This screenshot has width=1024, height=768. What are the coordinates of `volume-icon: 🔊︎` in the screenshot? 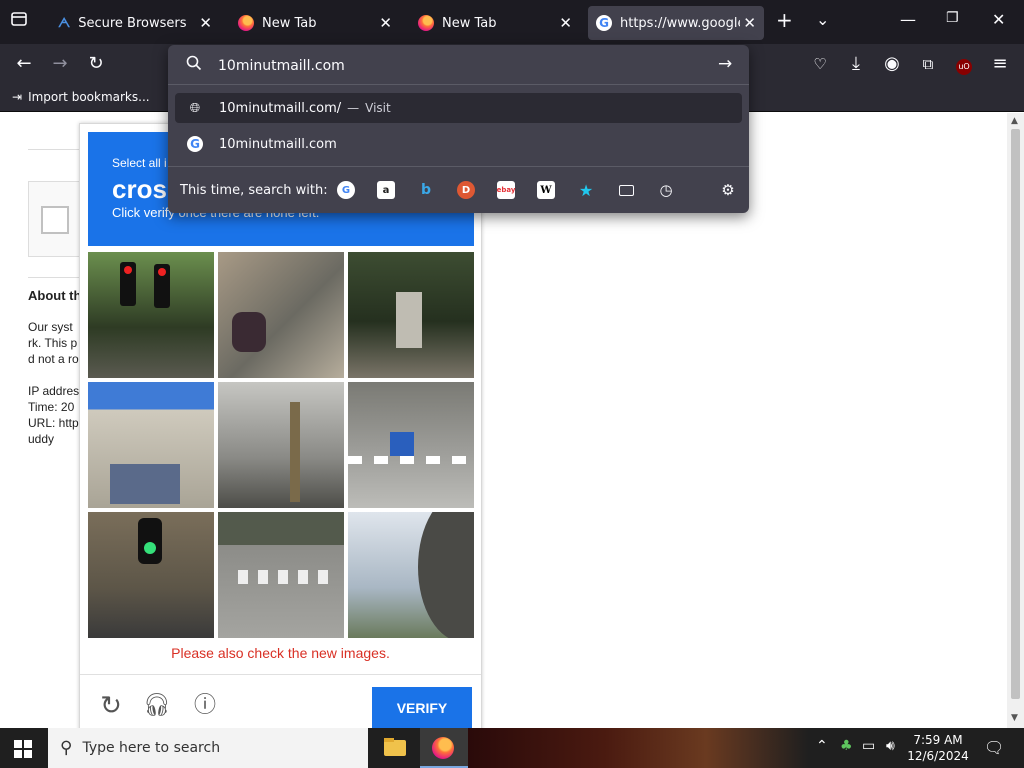 It's located at (890, 746).